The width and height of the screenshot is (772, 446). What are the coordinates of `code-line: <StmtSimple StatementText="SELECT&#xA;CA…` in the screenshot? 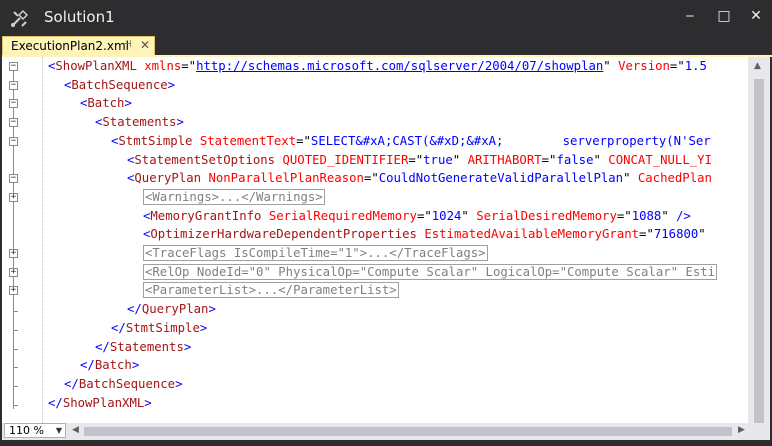 It's located at (411, 140).